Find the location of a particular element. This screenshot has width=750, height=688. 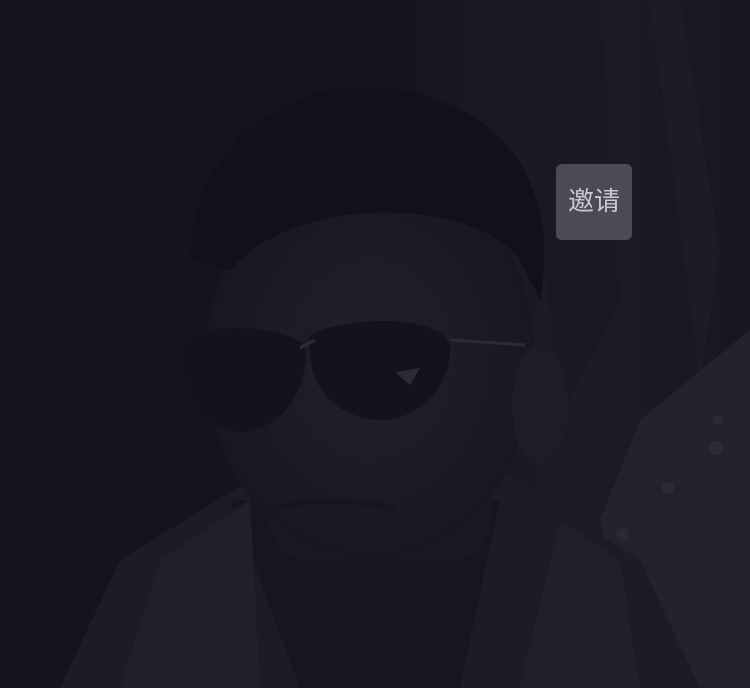

invite-button-label: 邀请 is located at coordinates (593, 202).